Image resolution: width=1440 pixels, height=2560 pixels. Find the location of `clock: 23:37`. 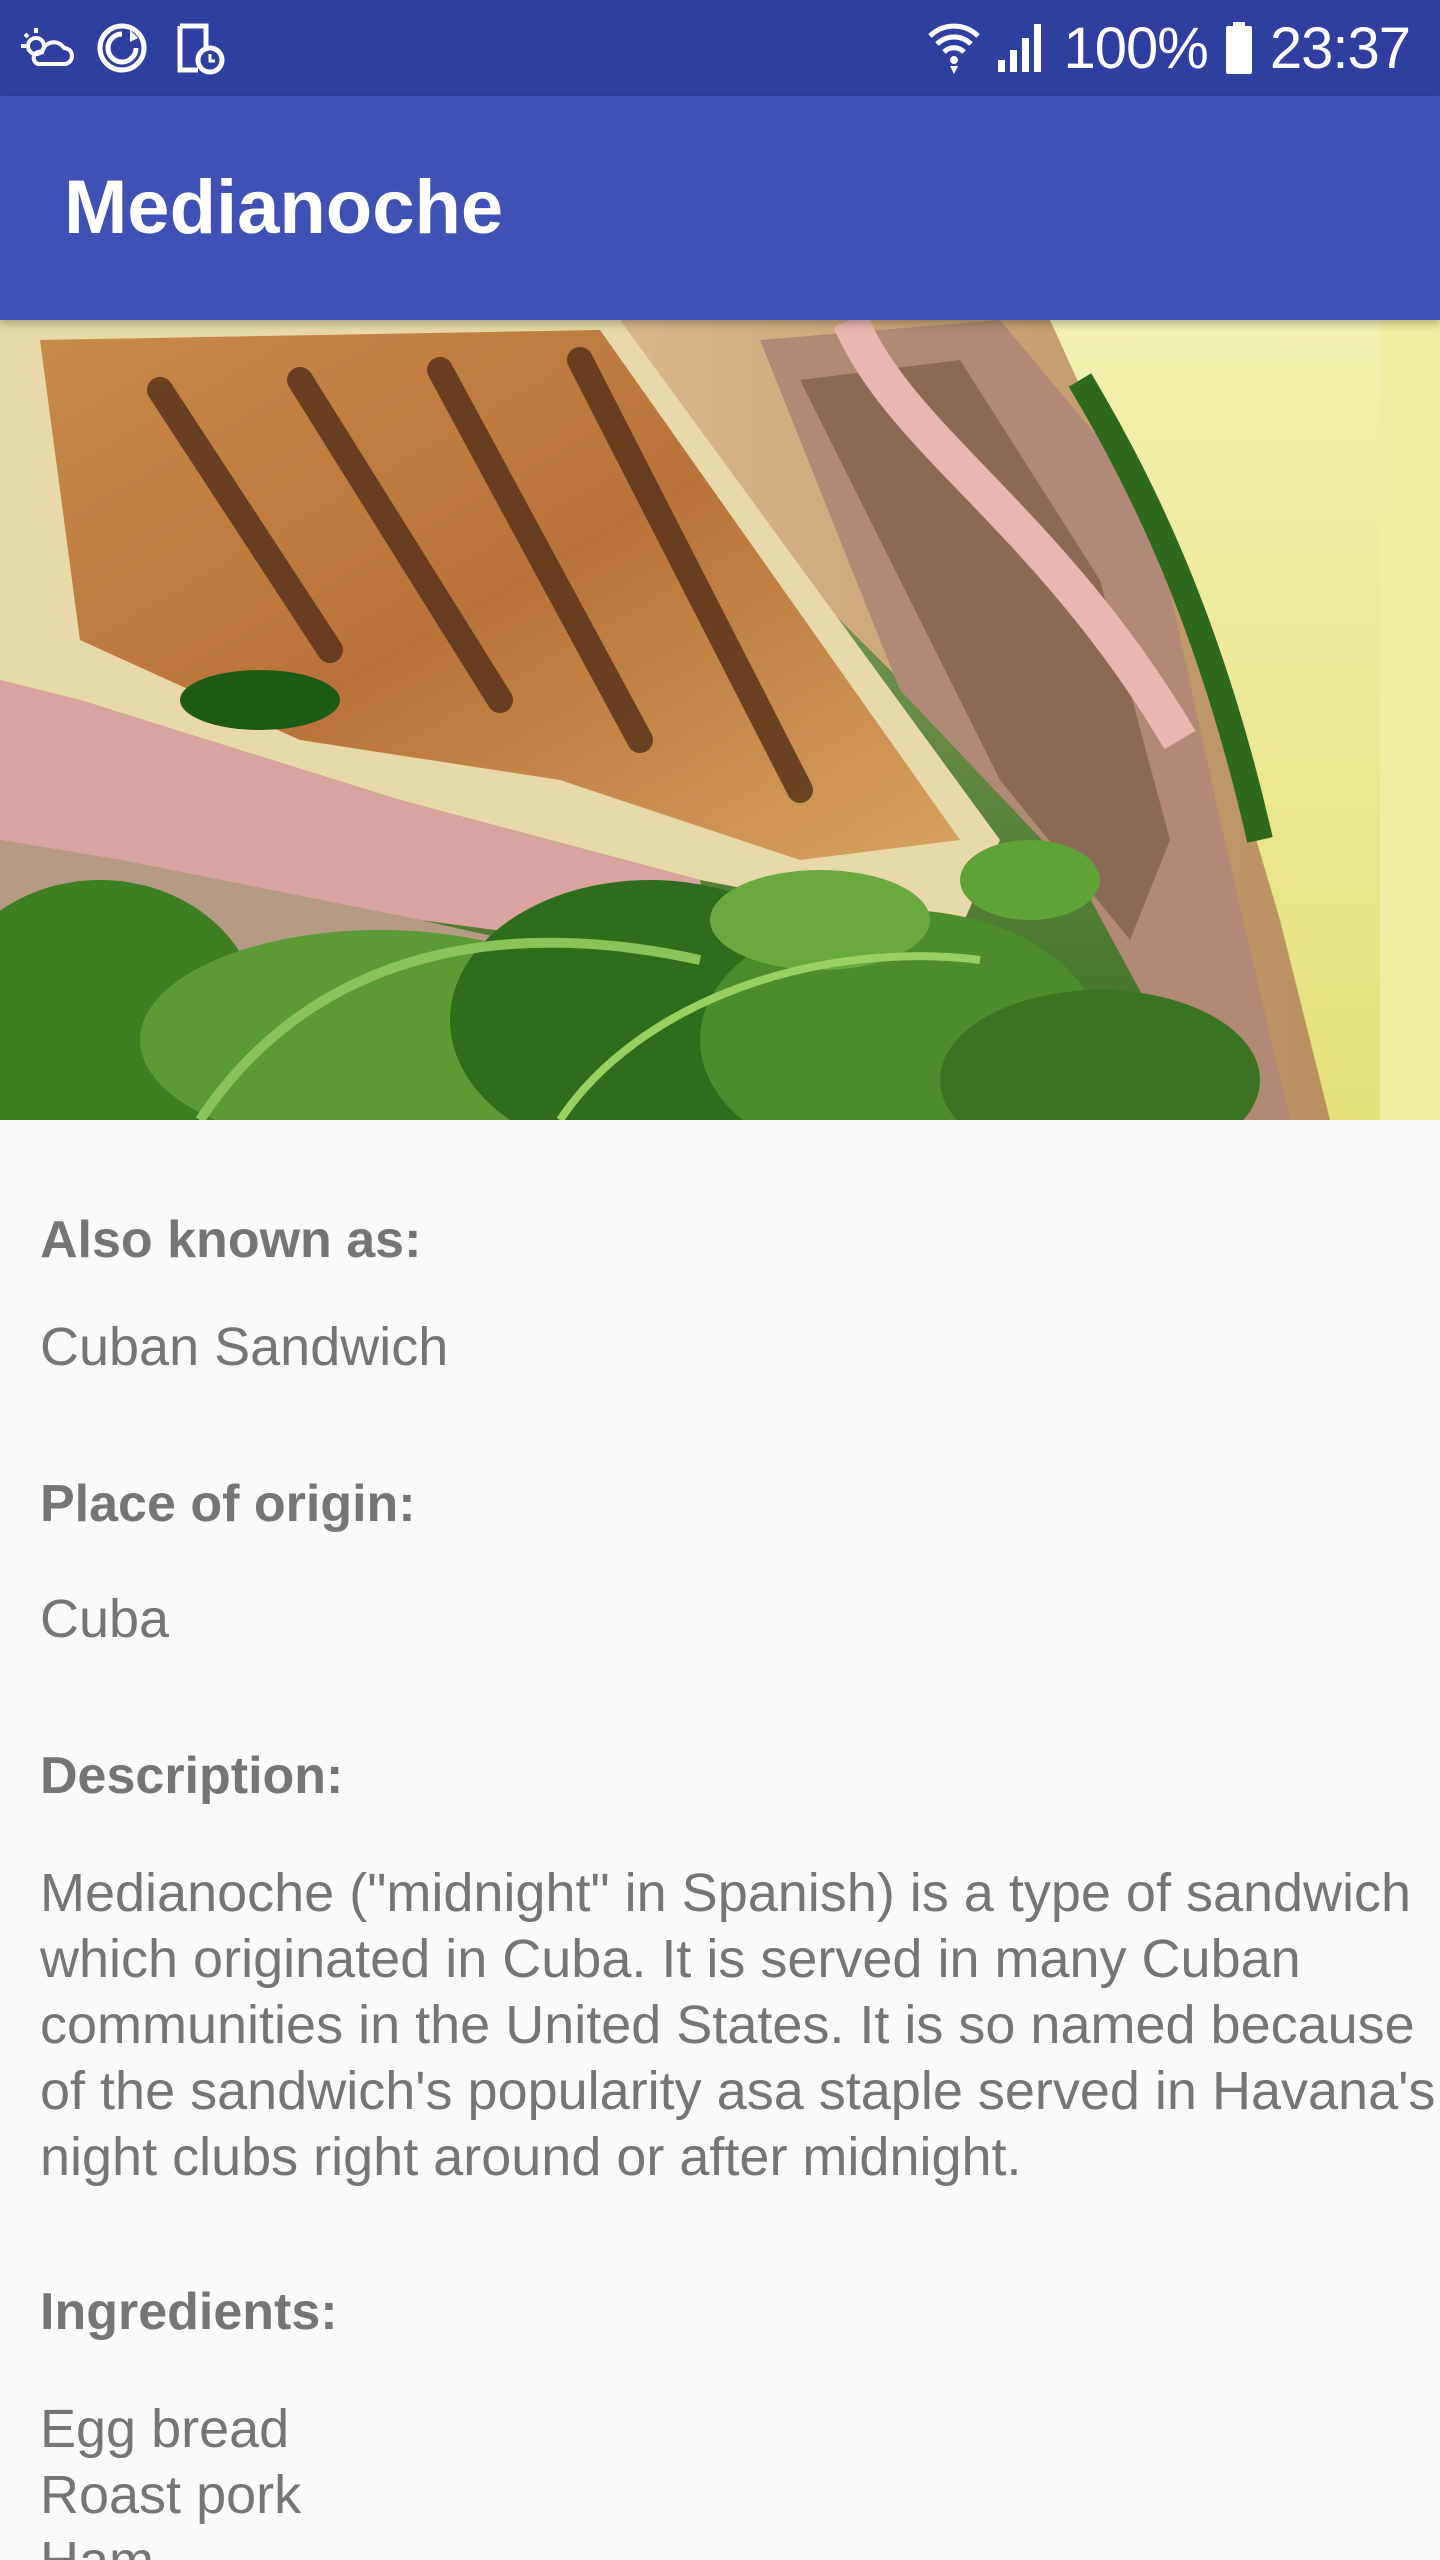

clock: 23:37 is located at coordinates (1340, 48).